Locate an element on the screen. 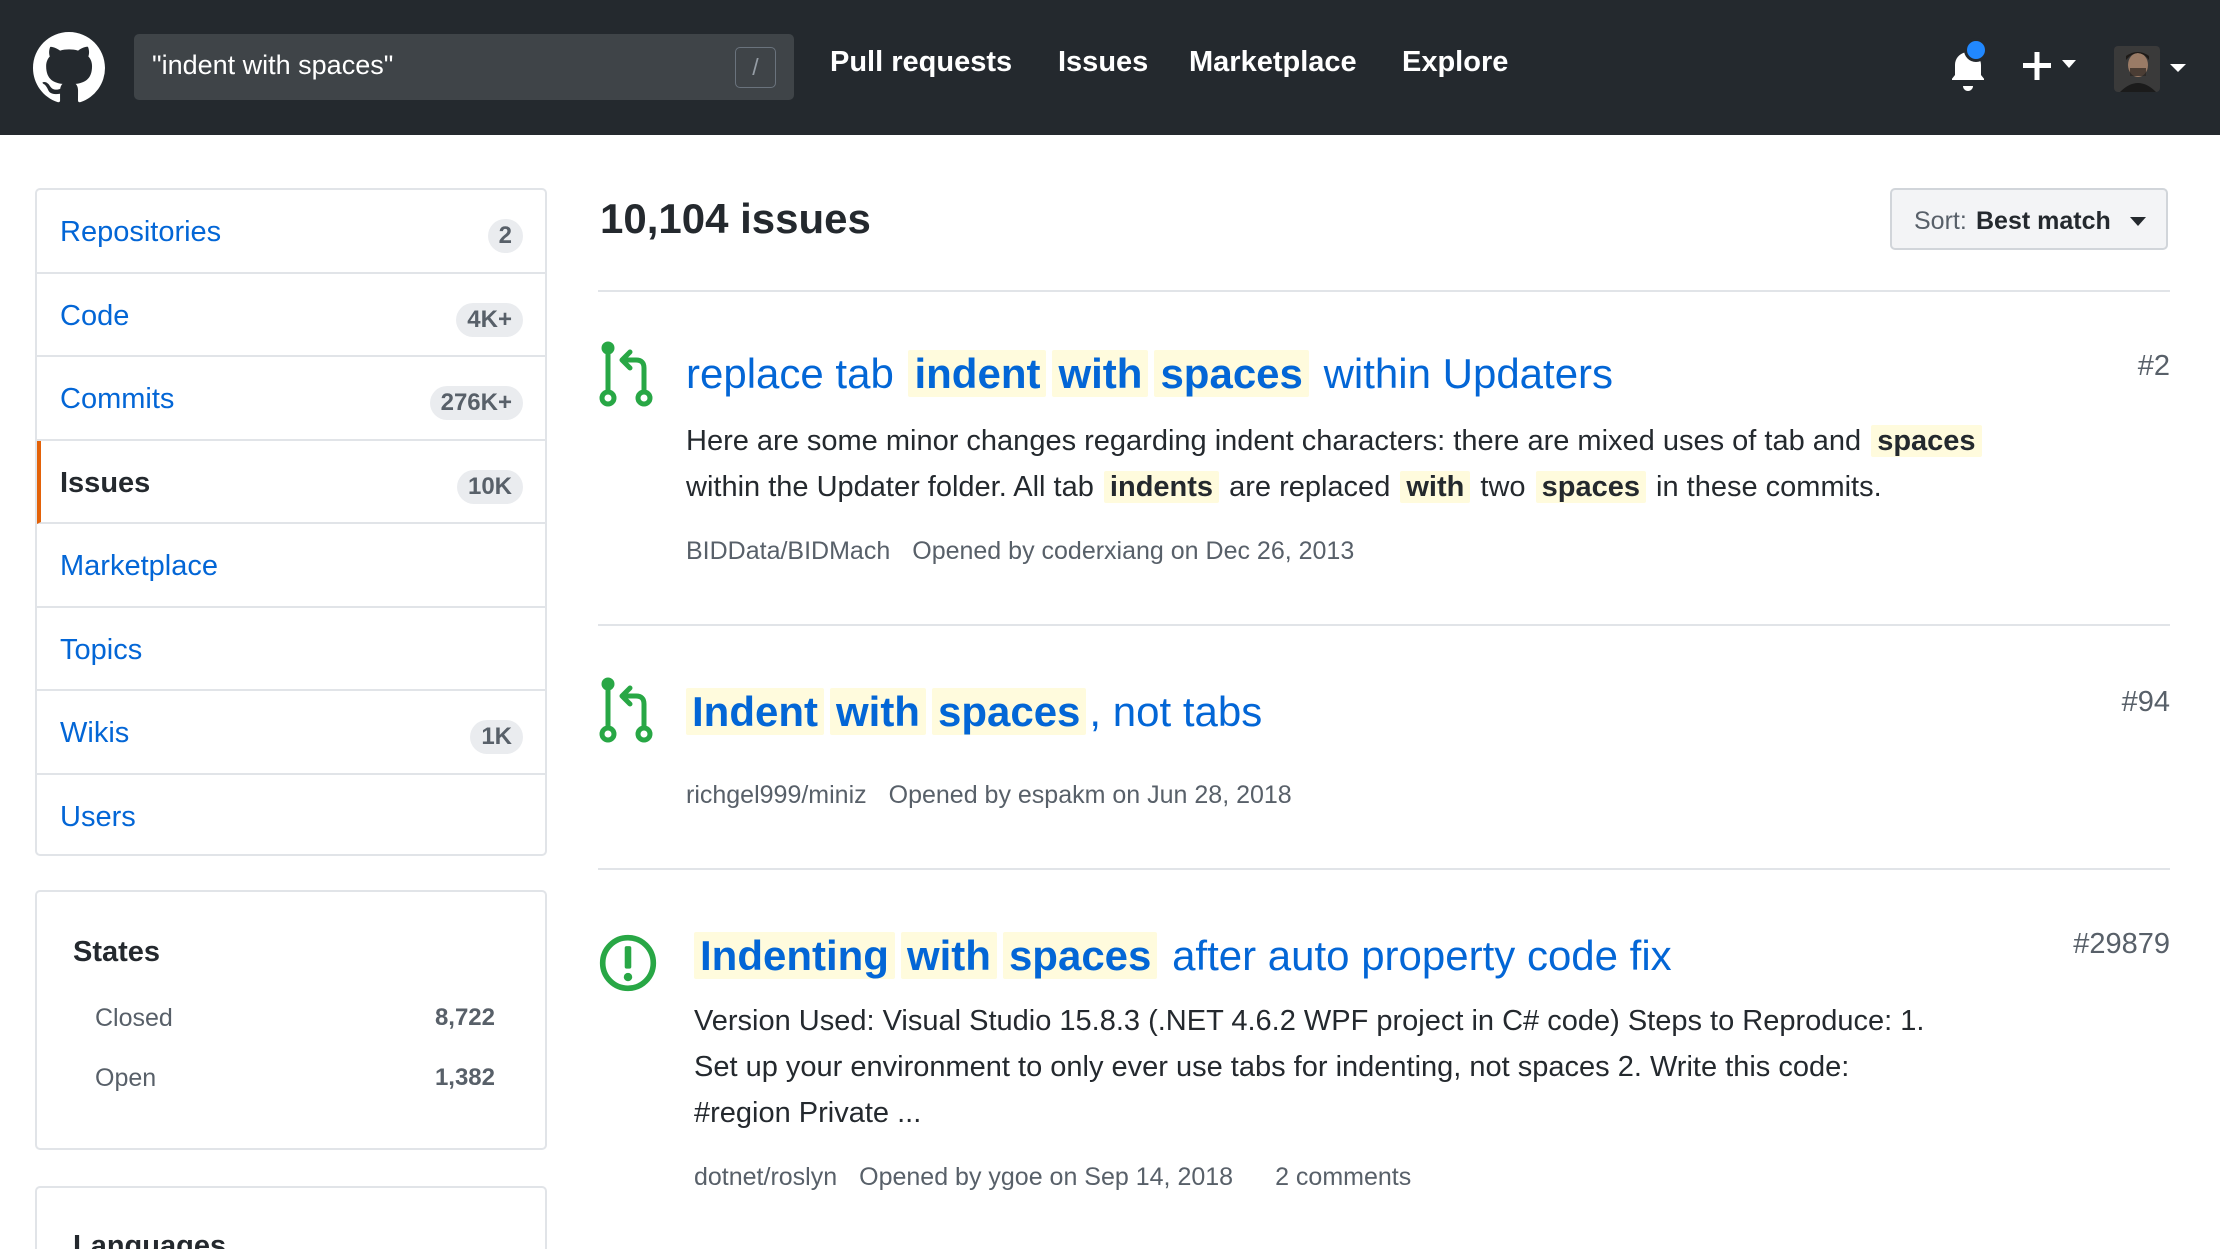 This screenshot has height=1249, width=2220. counter-badge: 1K is located at coordinates (496, 737).